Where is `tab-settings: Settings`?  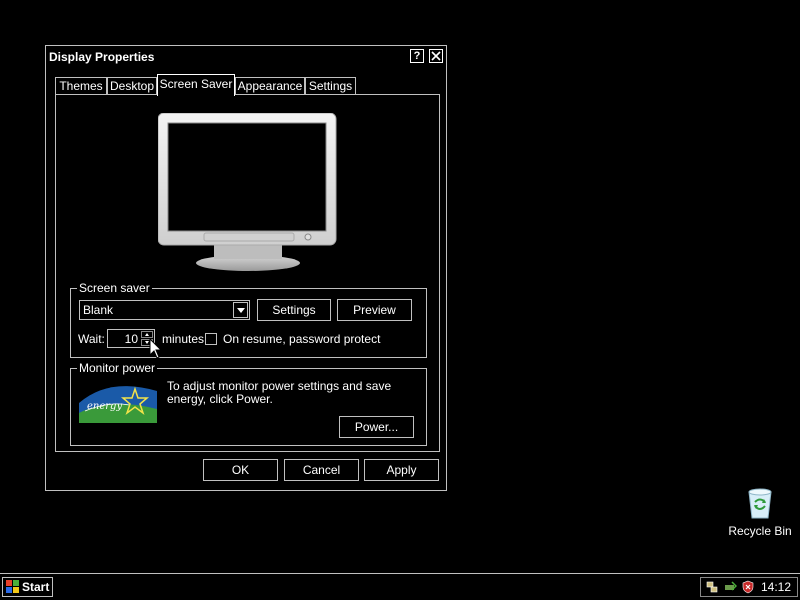 tab-settings: Settings is located at coordinates (330, 86).